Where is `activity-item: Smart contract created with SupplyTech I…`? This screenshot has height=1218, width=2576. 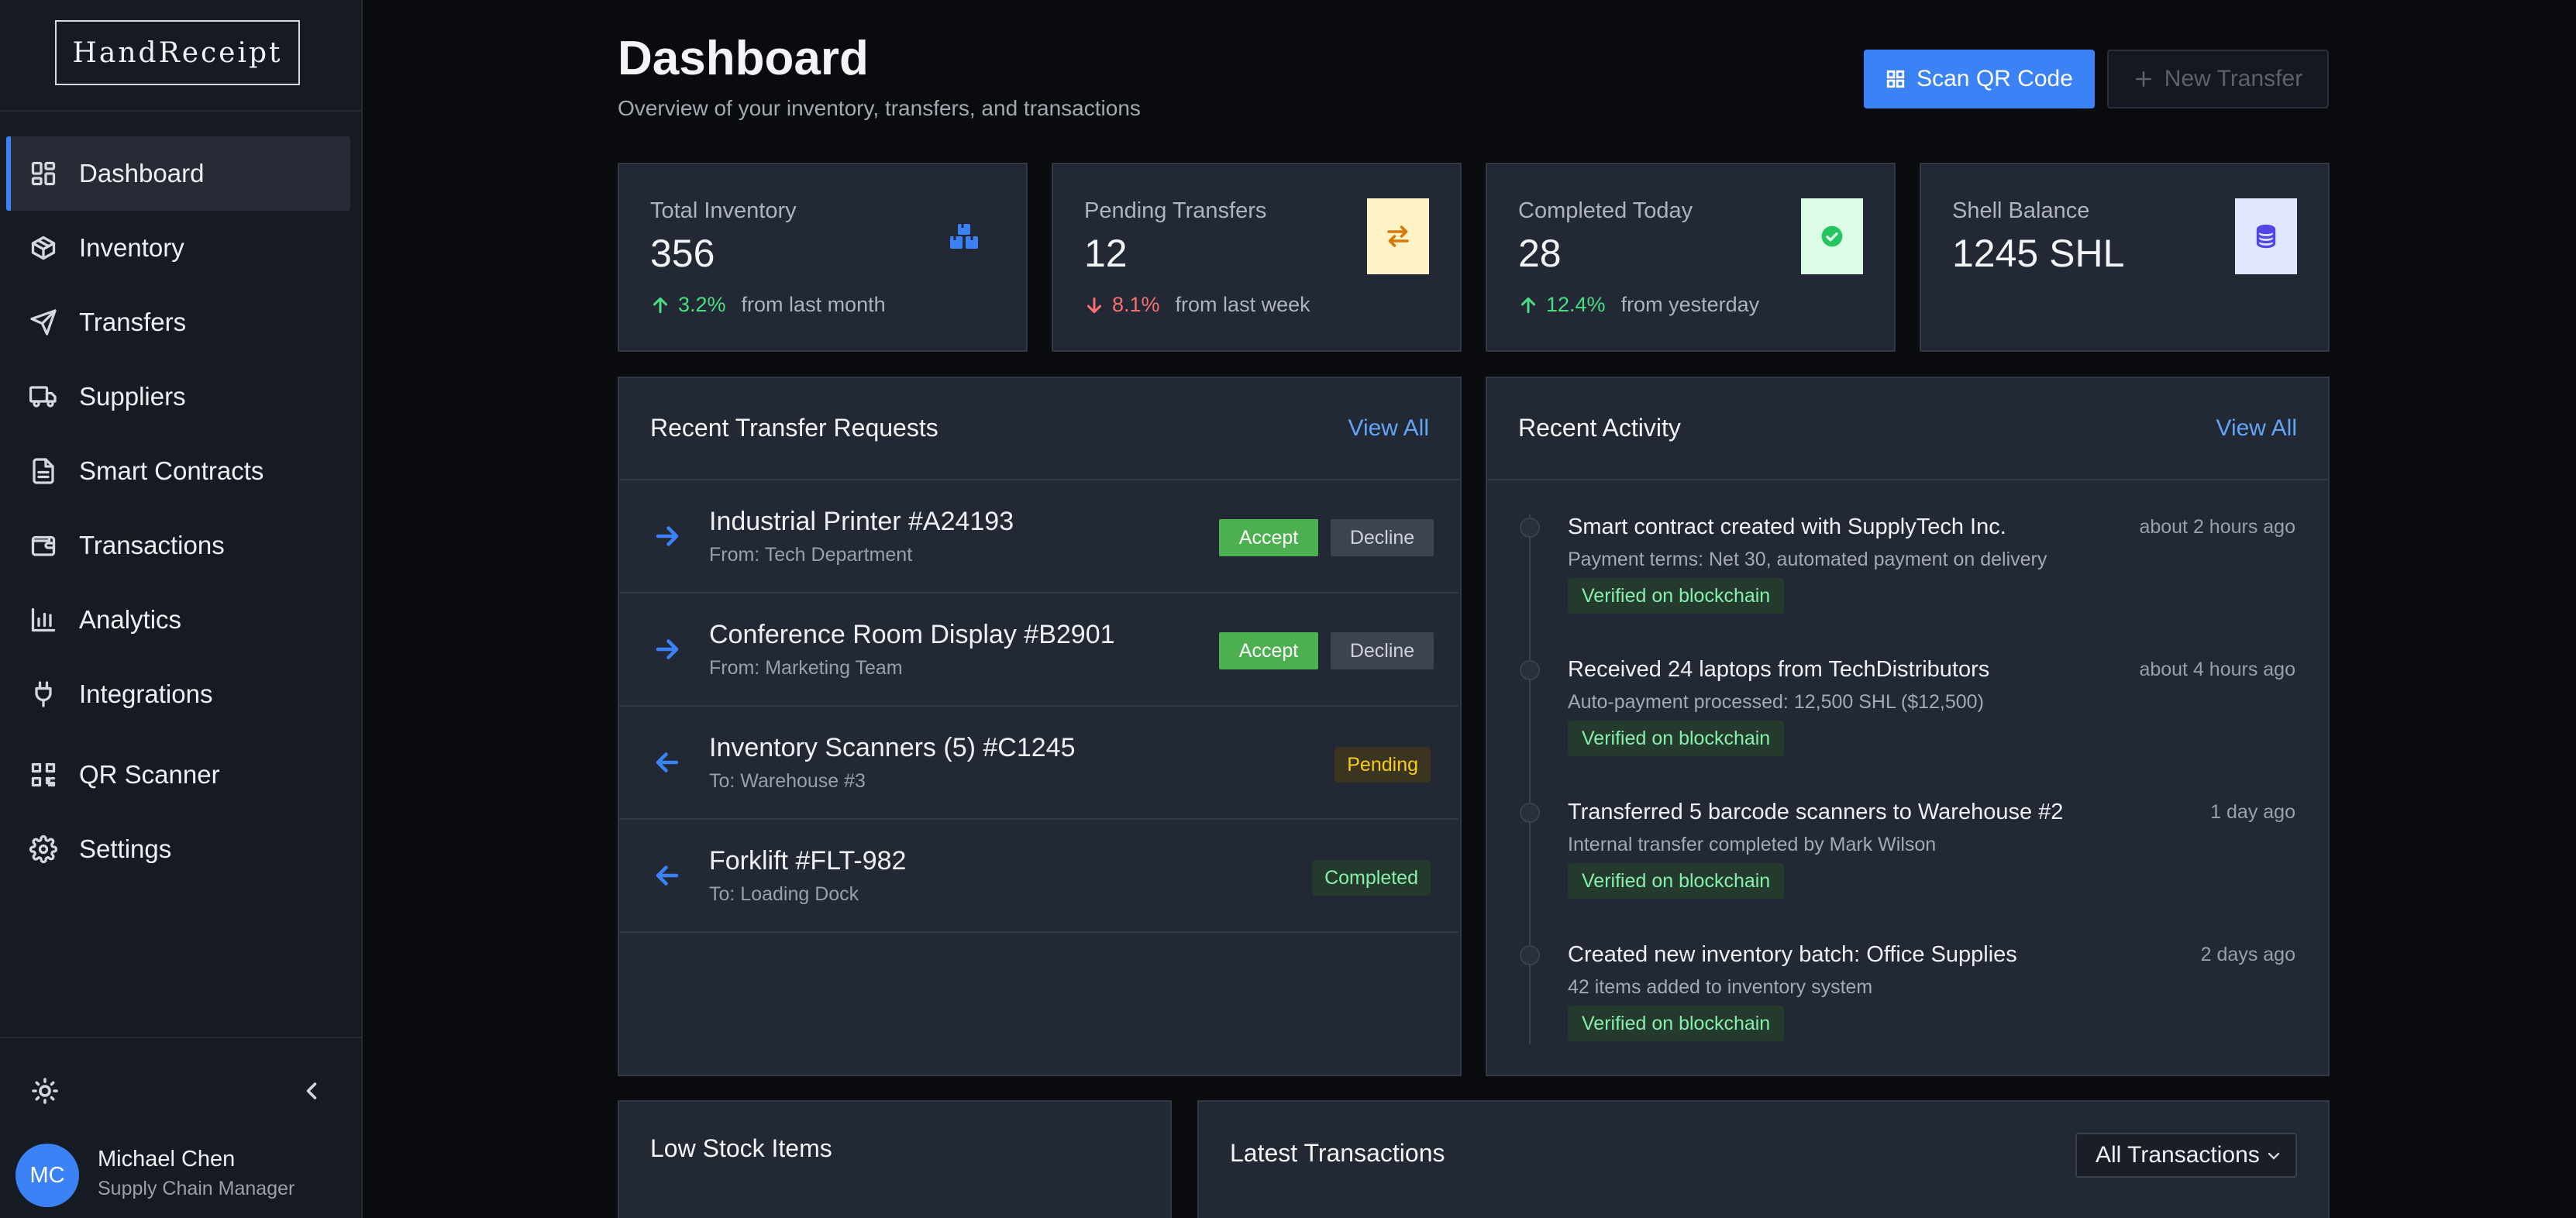
activity-item: Smart contract created with SupplyTech I… is located at coordinates (1906, 582).